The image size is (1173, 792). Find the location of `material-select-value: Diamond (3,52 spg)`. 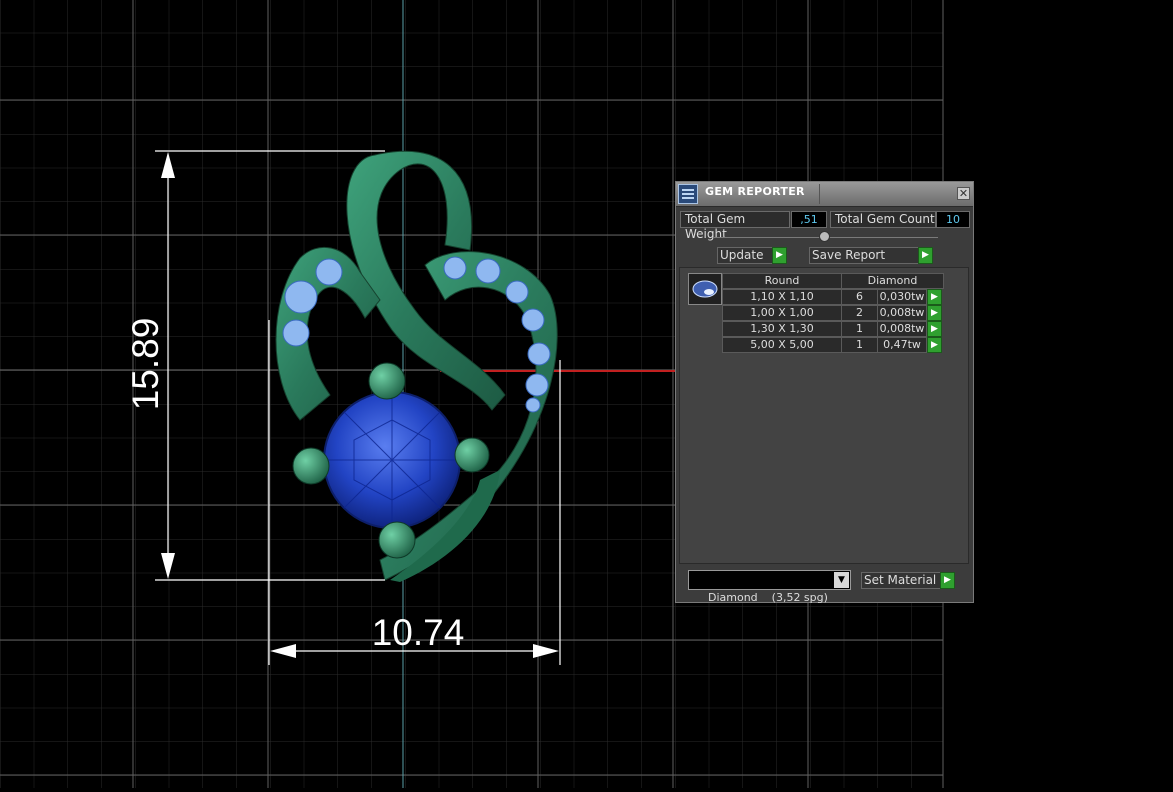

material-select-value: Diamond (3,52 spg) is located at coordinates (768, 597).